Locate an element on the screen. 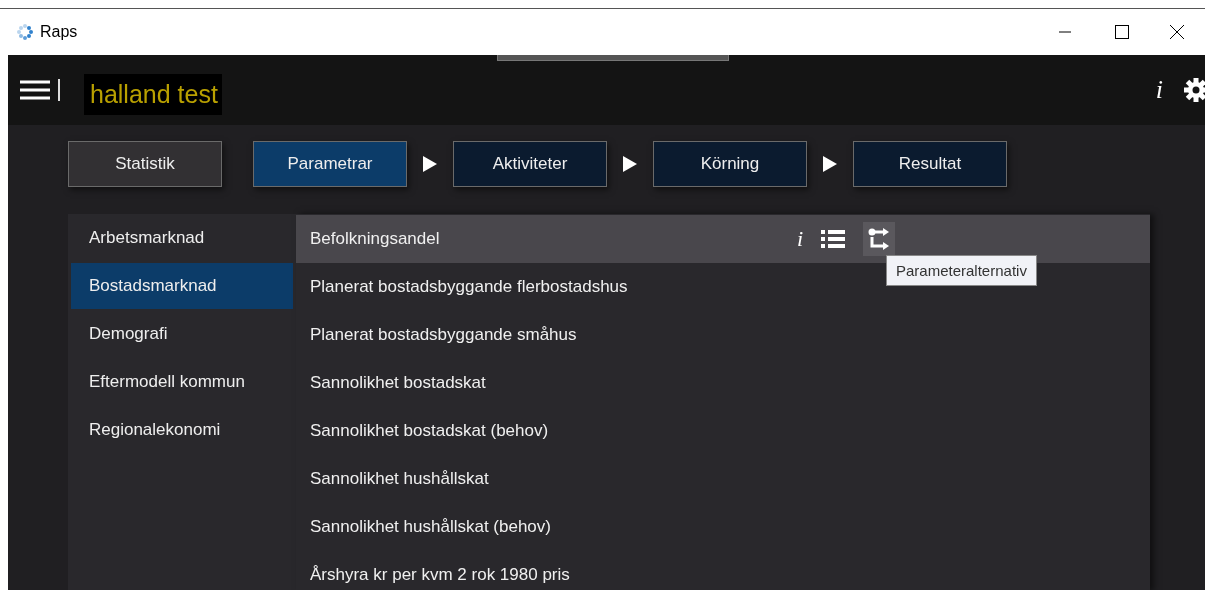 Image resolution: width=1205 pixels, height=590 pixels. menu-icon is located at coordinates (35, 90).